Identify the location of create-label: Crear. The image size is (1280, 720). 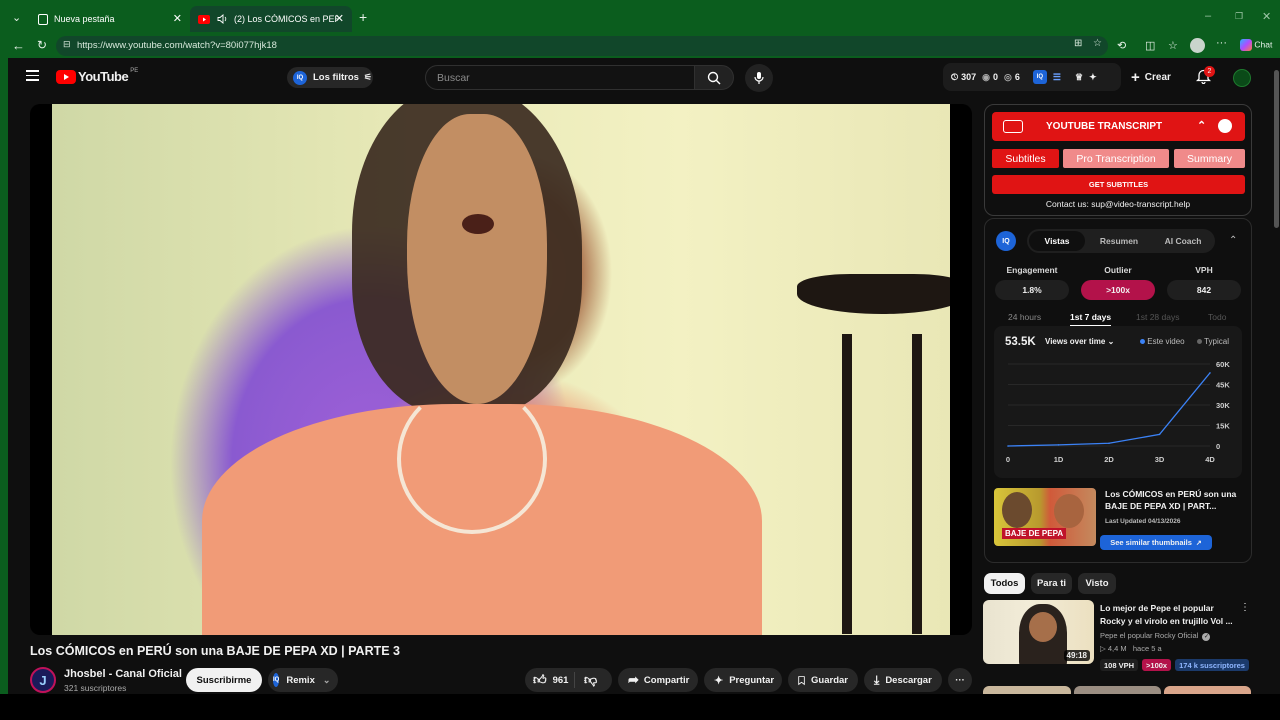
(1157, 77).